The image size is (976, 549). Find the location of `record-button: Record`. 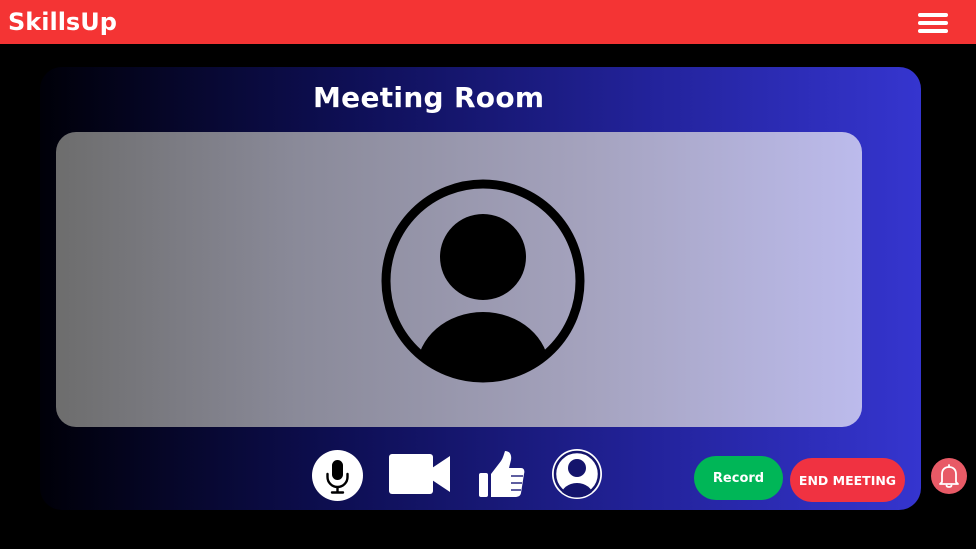

record-button: Record is located at coordinates (738, 478).